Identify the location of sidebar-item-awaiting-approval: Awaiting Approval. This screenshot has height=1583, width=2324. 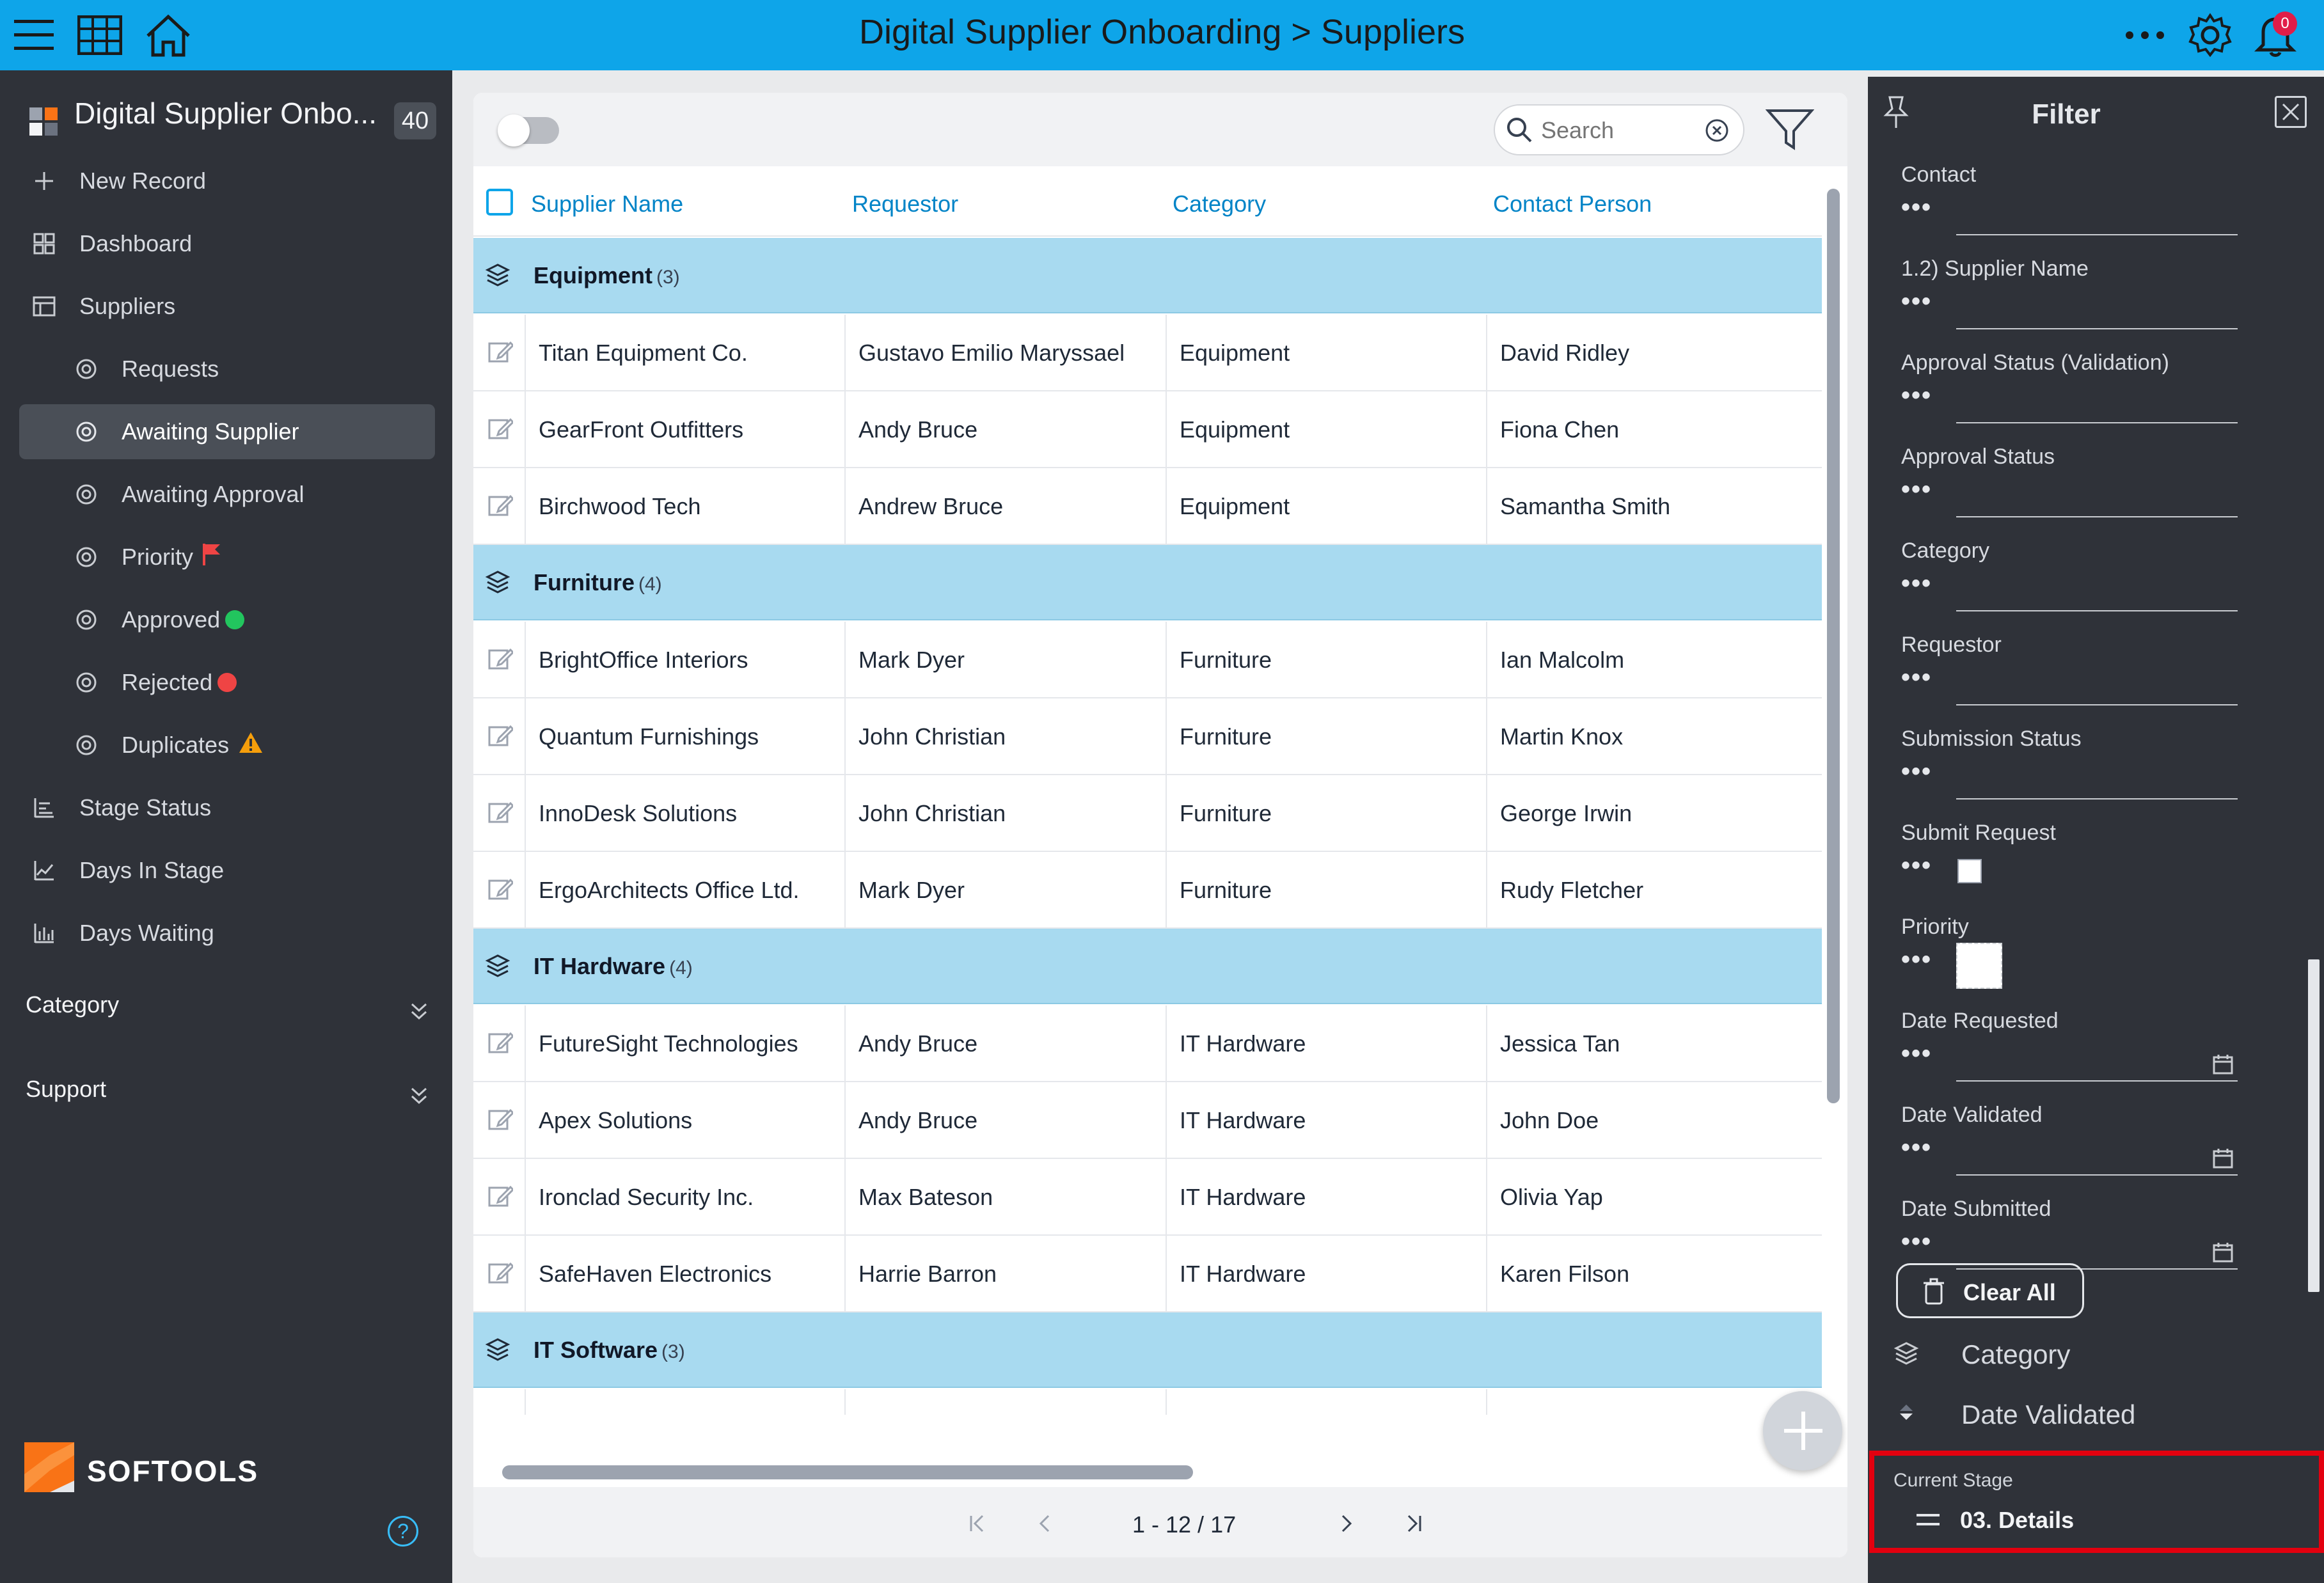
(227, 494).